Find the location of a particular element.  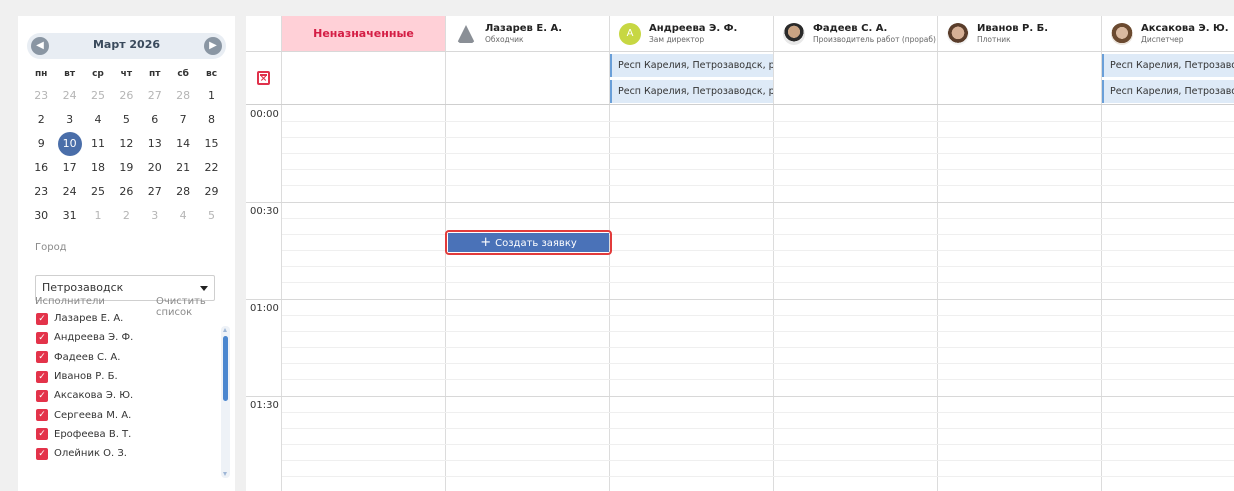

executor-name: Ерофеева В. Т. is located at coordinates (93, 434).